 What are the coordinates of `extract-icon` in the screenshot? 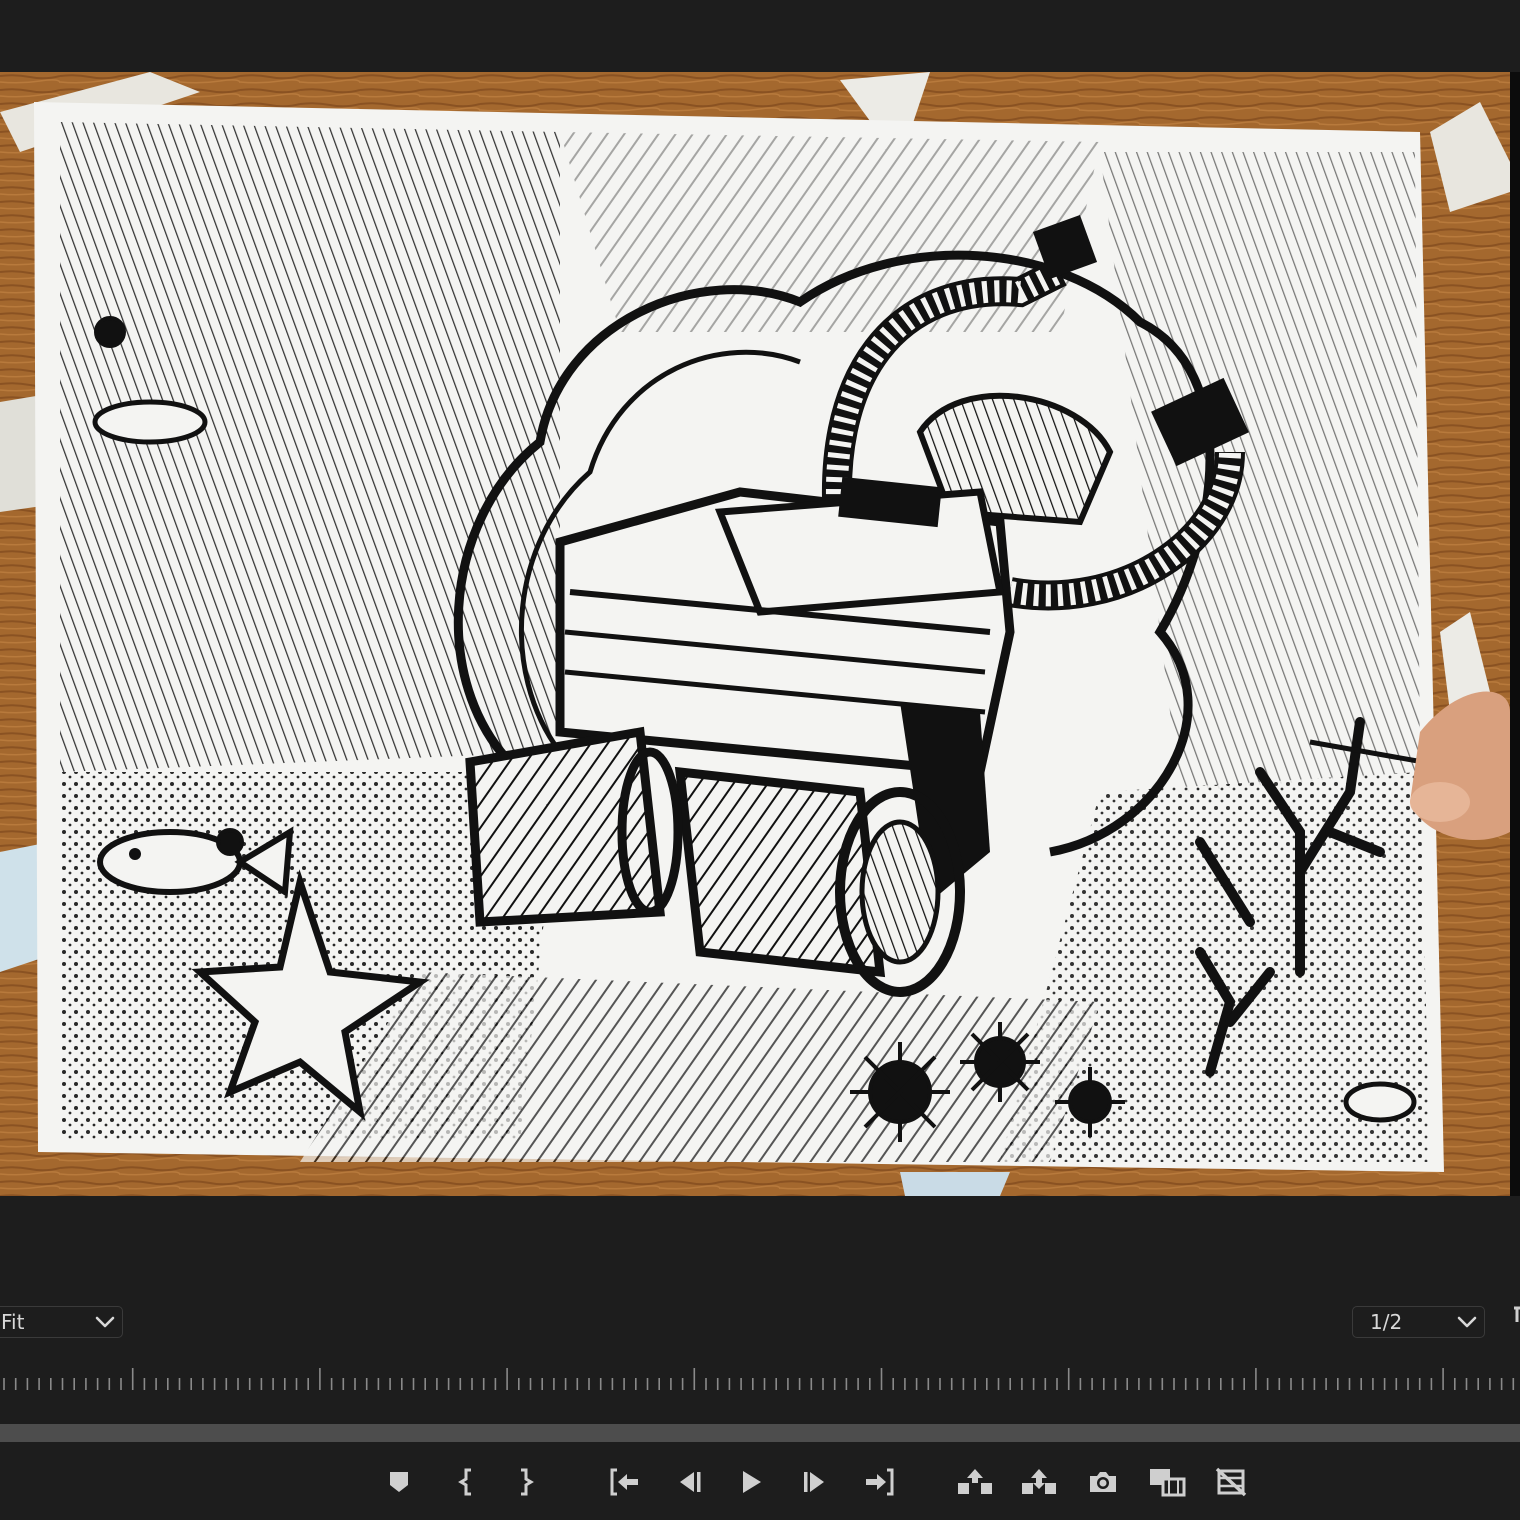 It's located at (1039, 1481).